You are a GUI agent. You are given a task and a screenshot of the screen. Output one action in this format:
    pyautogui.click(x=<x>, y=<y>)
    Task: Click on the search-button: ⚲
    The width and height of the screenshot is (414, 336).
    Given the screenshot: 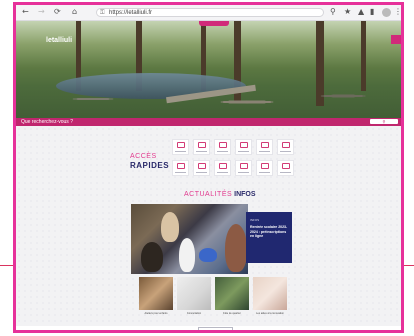 What is the action you would take?
    pyautogui.click(x=384, y=121)
    